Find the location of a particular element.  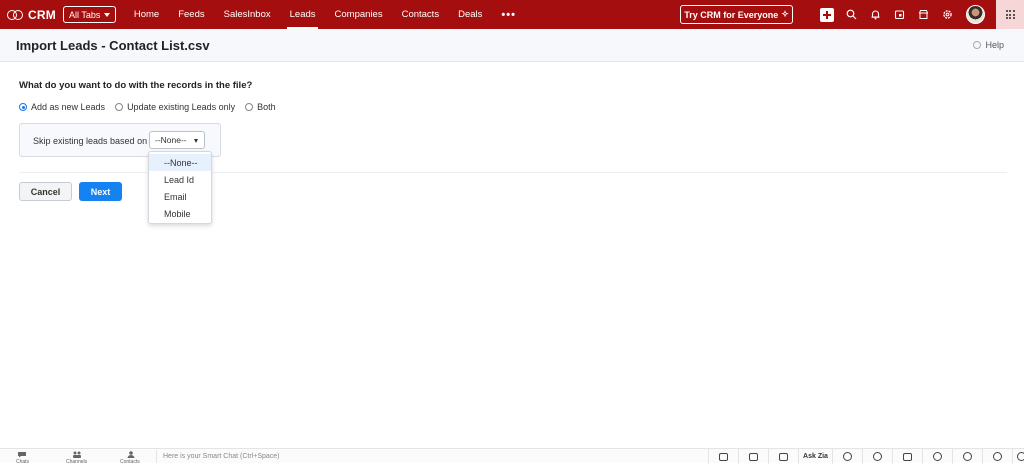

skip-field-dropdown: --None-- Lead Id Email Mobile is located at coordinates (180, 187).